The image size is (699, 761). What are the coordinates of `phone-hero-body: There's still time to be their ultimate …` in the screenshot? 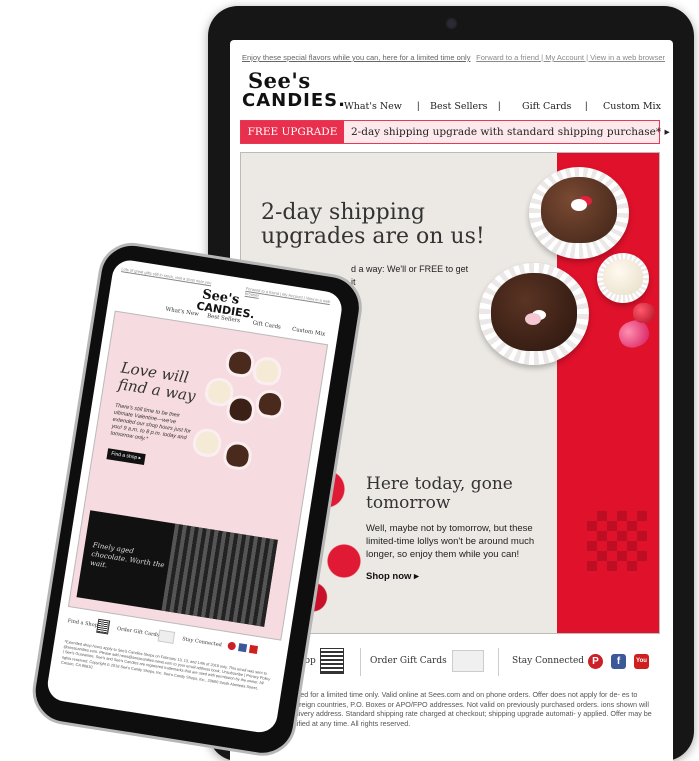 It's located at (151, 422).